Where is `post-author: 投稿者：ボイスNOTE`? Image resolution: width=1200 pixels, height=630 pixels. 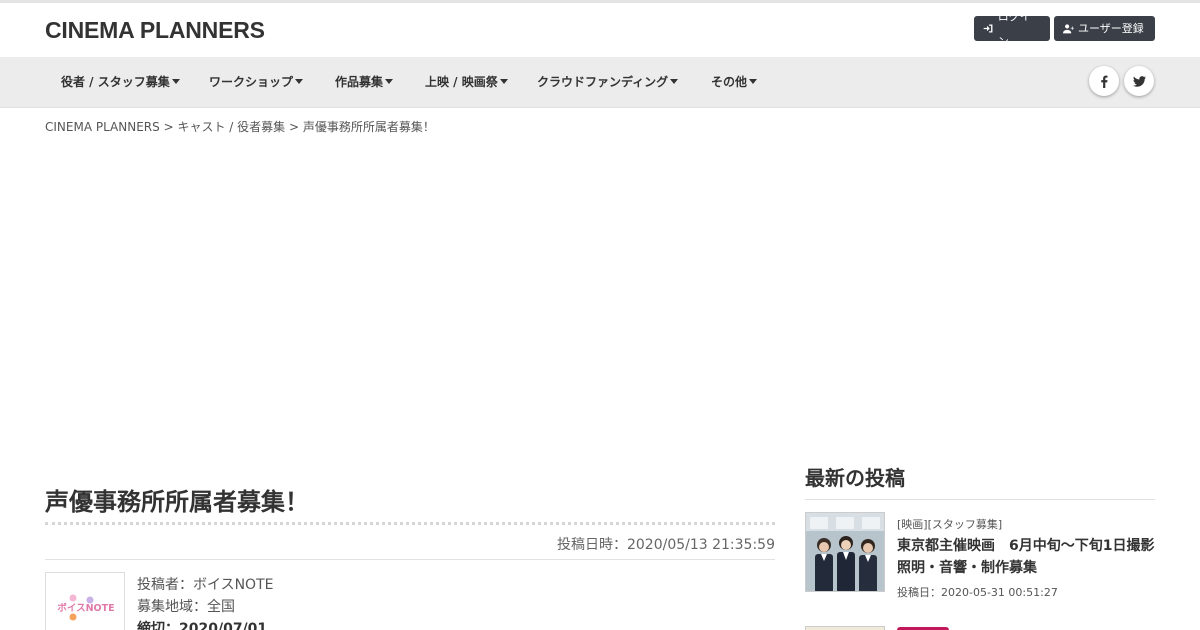 post-author: 投稿者：ボイスNOTE is located at coordinates (205, 585).